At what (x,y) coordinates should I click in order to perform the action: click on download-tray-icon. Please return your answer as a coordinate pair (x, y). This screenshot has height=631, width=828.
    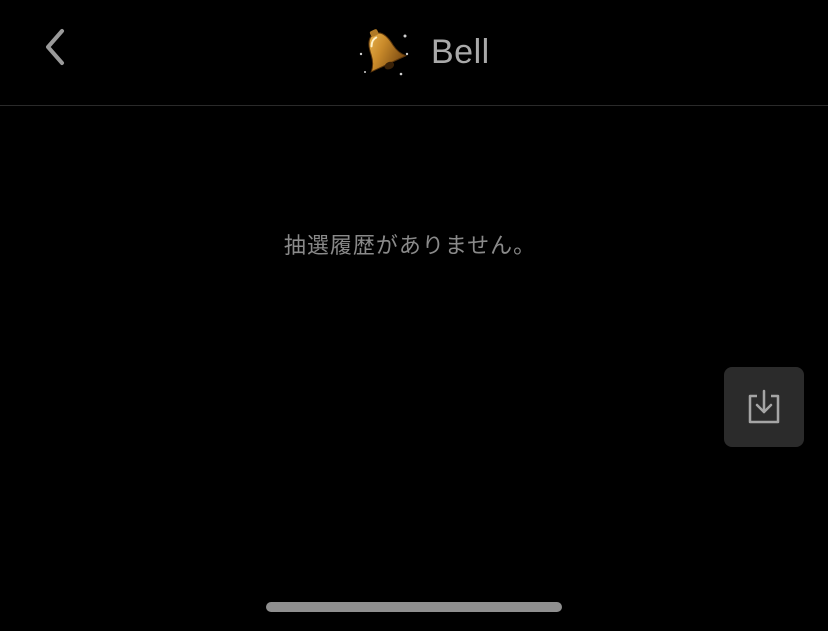
    Looking at the image, I should click on (764, 406).